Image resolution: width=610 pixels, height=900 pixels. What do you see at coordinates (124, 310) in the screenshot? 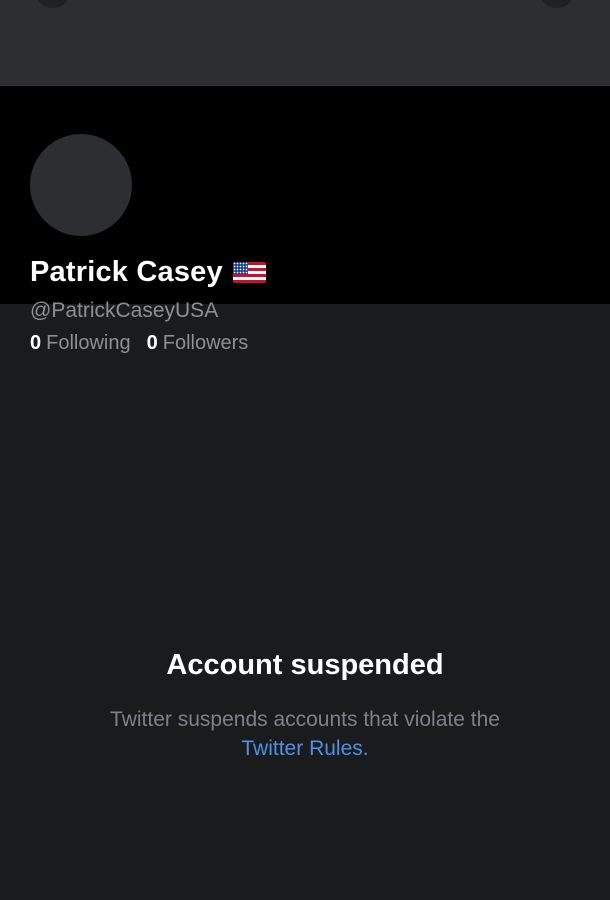
I see `profile-handle: @PatrickCaseyUSA` at bounding box center [124, 310].